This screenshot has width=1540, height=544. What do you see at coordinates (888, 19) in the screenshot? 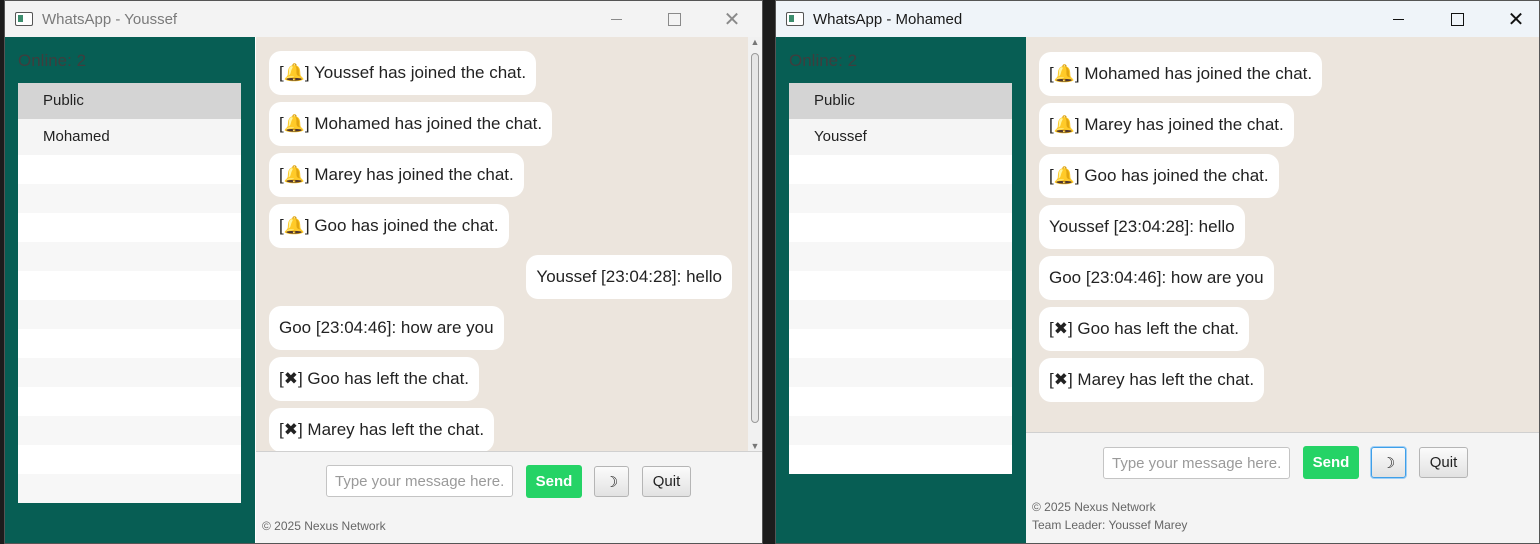
I see `window-title: WhatsApp - Mohamed` at bounding box center [888, 19].